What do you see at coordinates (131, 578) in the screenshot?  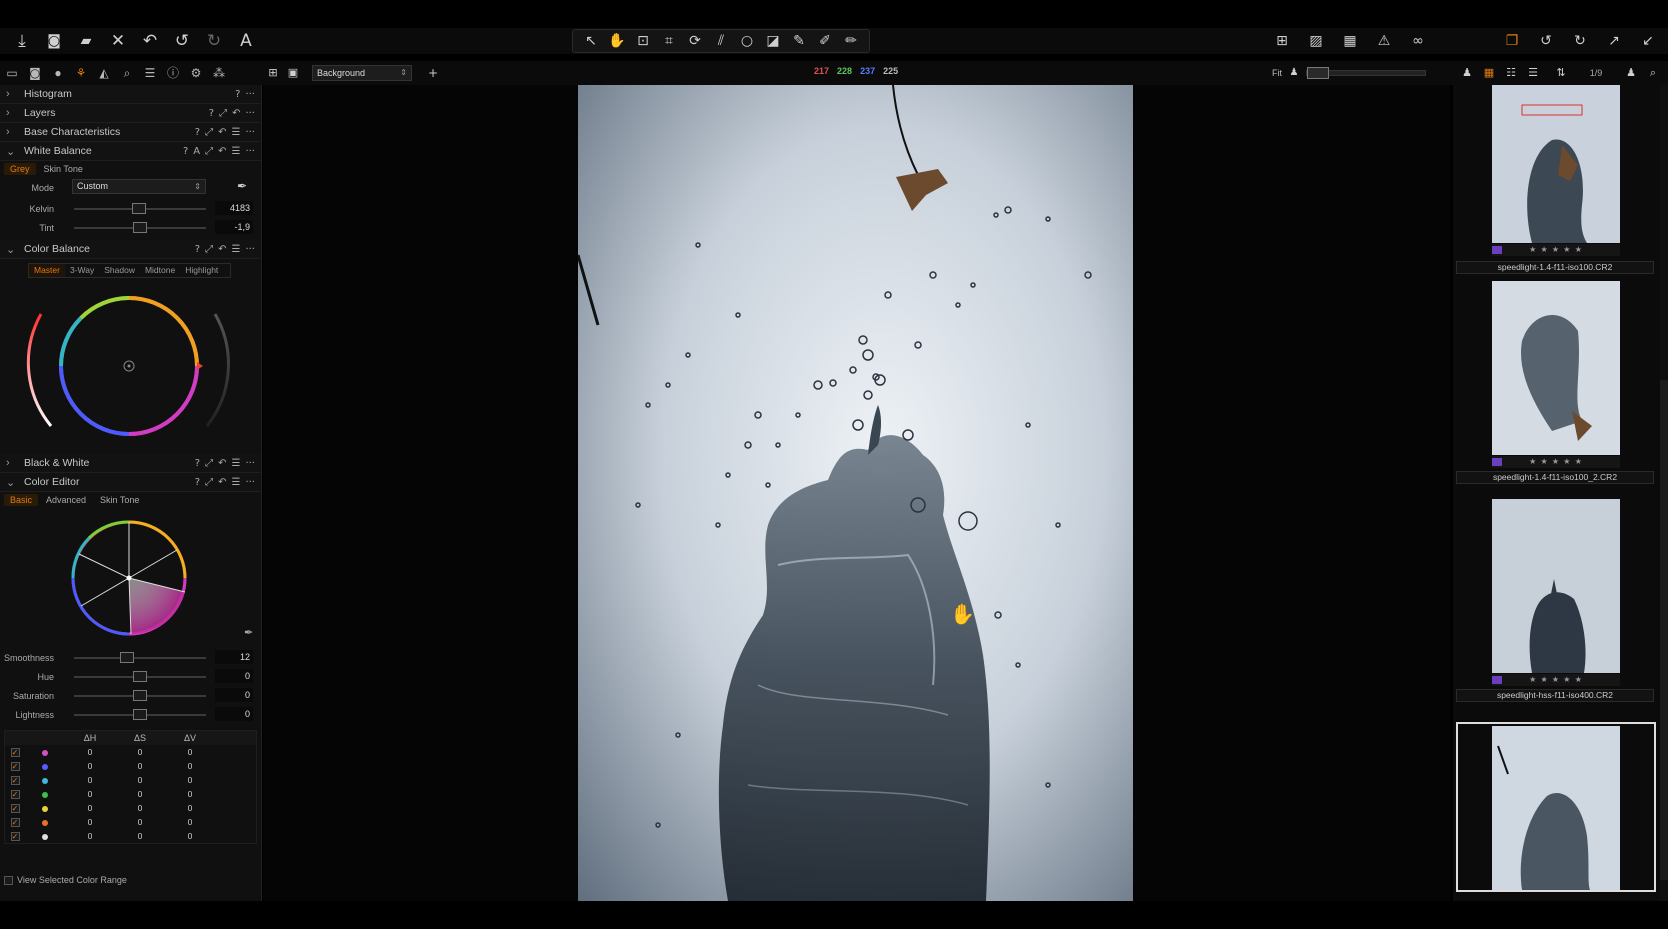 I see `color-editor-wheel: ✒` at bounding box center [131, 578].